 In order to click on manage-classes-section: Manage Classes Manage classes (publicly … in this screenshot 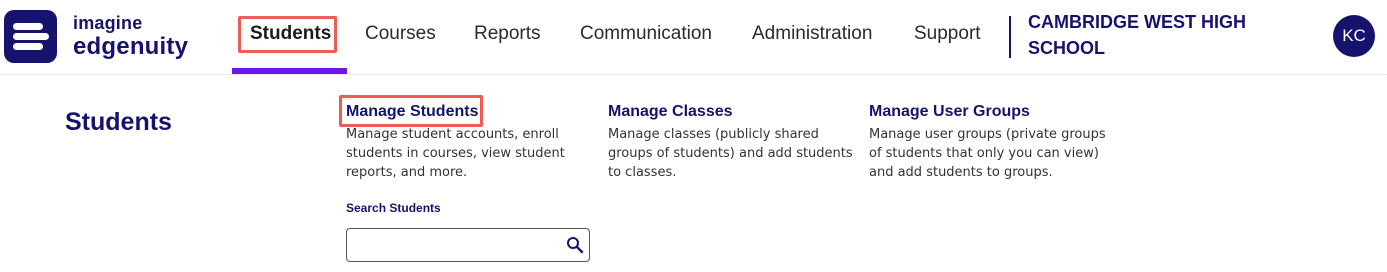, I will do `click(730, 141)`.